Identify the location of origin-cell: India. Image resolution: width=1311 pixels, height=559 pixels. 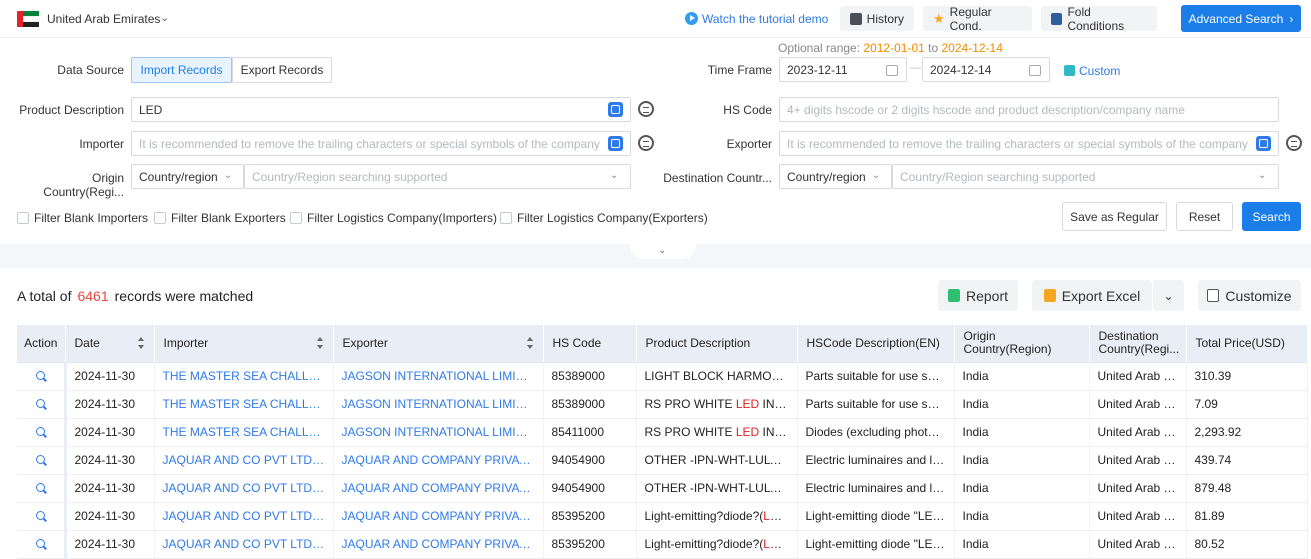
(1022, 376).